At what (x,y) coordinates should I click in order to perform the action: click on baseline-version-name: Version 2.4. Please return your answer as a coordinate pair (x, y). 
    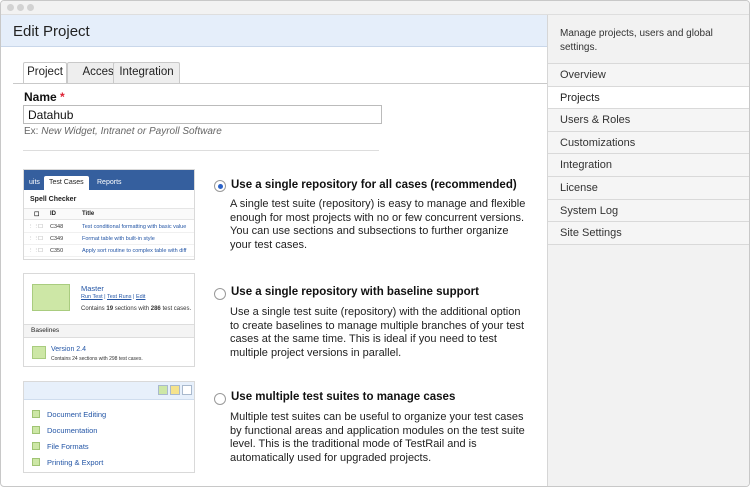
    Looking at the image, I should click on (69, 349).